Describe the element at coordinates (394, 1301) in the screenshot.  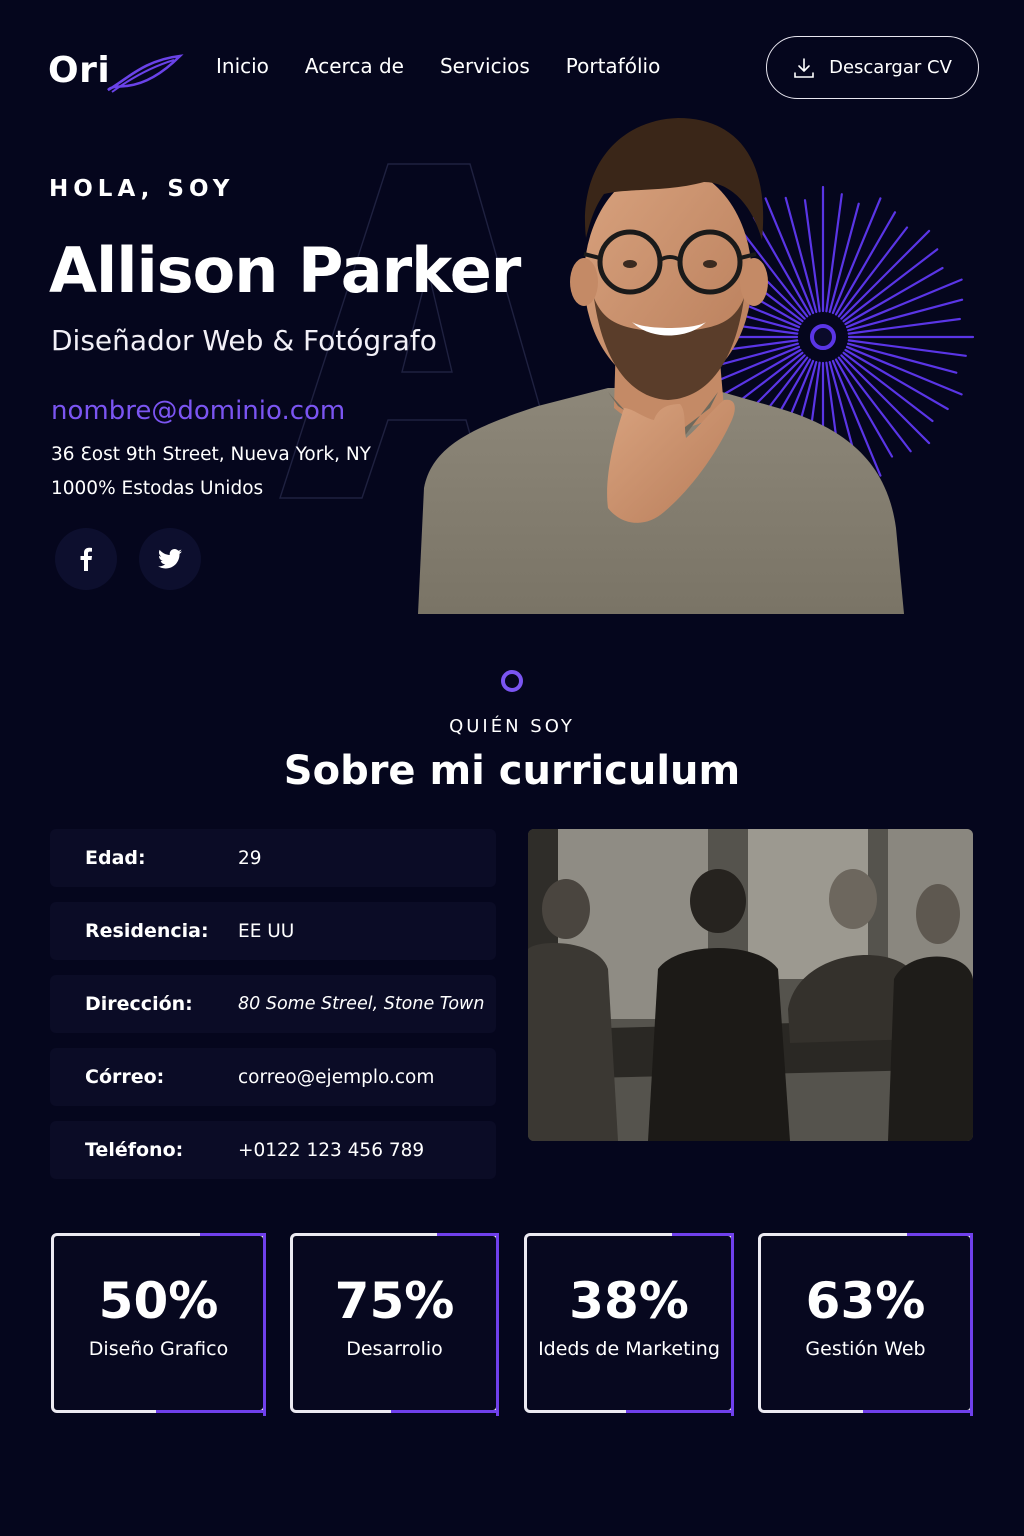
I see `stat-percent: 75%` at that location.